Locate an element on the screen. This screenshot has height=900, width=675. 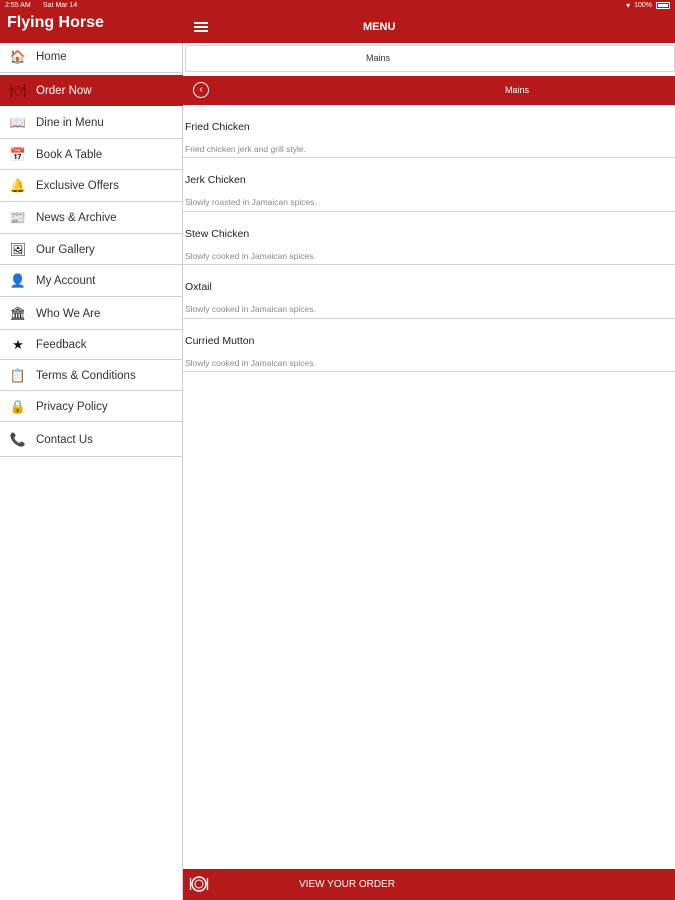
menu-item: Oxtail Slowly cooked in Jamaican spices. is located at coordinates (429, 292).